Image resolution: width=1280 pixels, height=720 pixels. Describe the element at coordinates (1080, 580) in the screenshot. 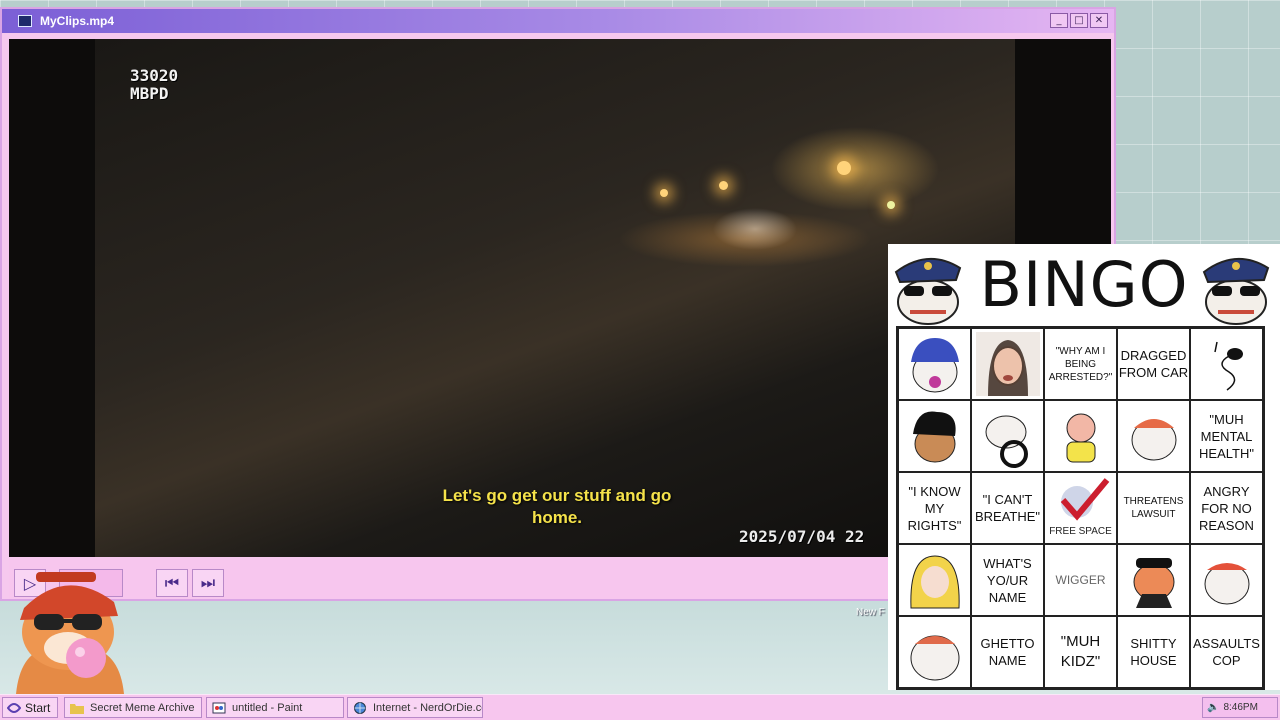

I see `bingo-cell: WIGGER` at that location.